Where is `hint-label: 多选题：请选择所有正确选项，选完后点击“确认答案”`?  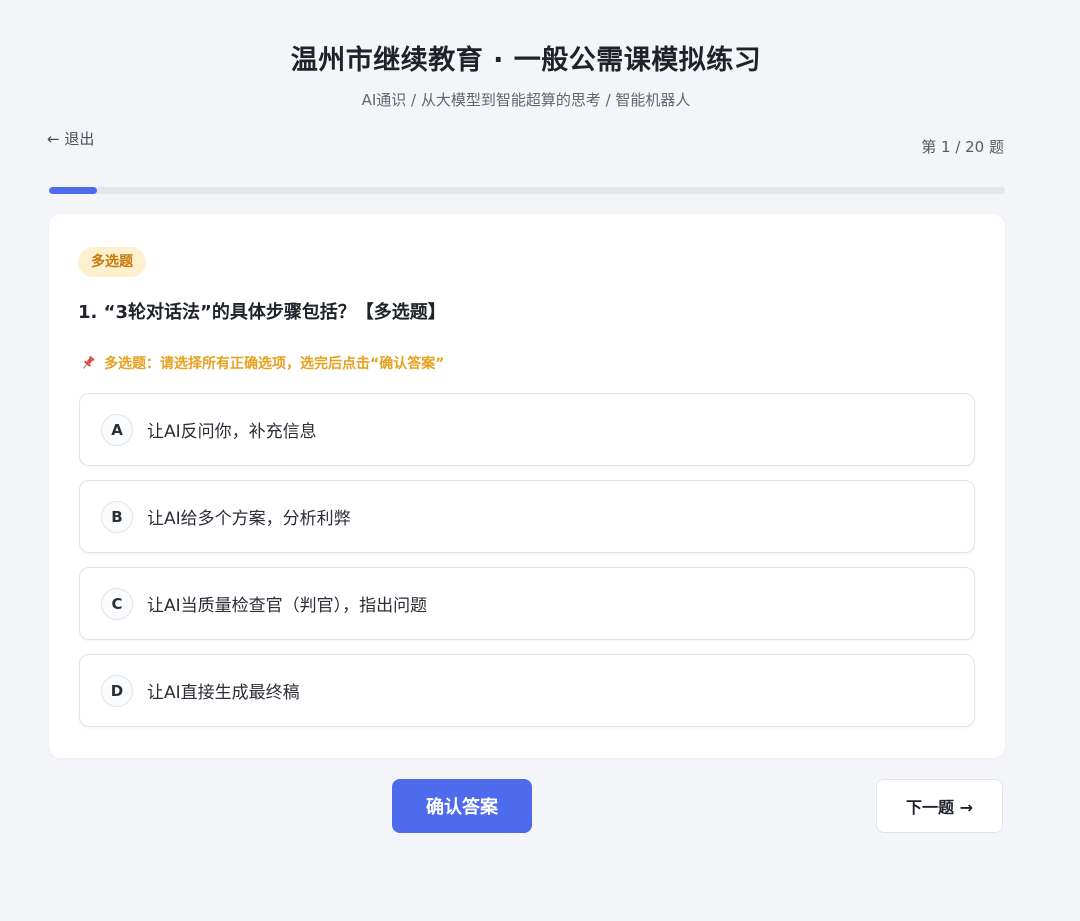
hint-label: 多选题：请选择所有正确选项，选完后点击“确认答案” is located at coordinates (274, 364).